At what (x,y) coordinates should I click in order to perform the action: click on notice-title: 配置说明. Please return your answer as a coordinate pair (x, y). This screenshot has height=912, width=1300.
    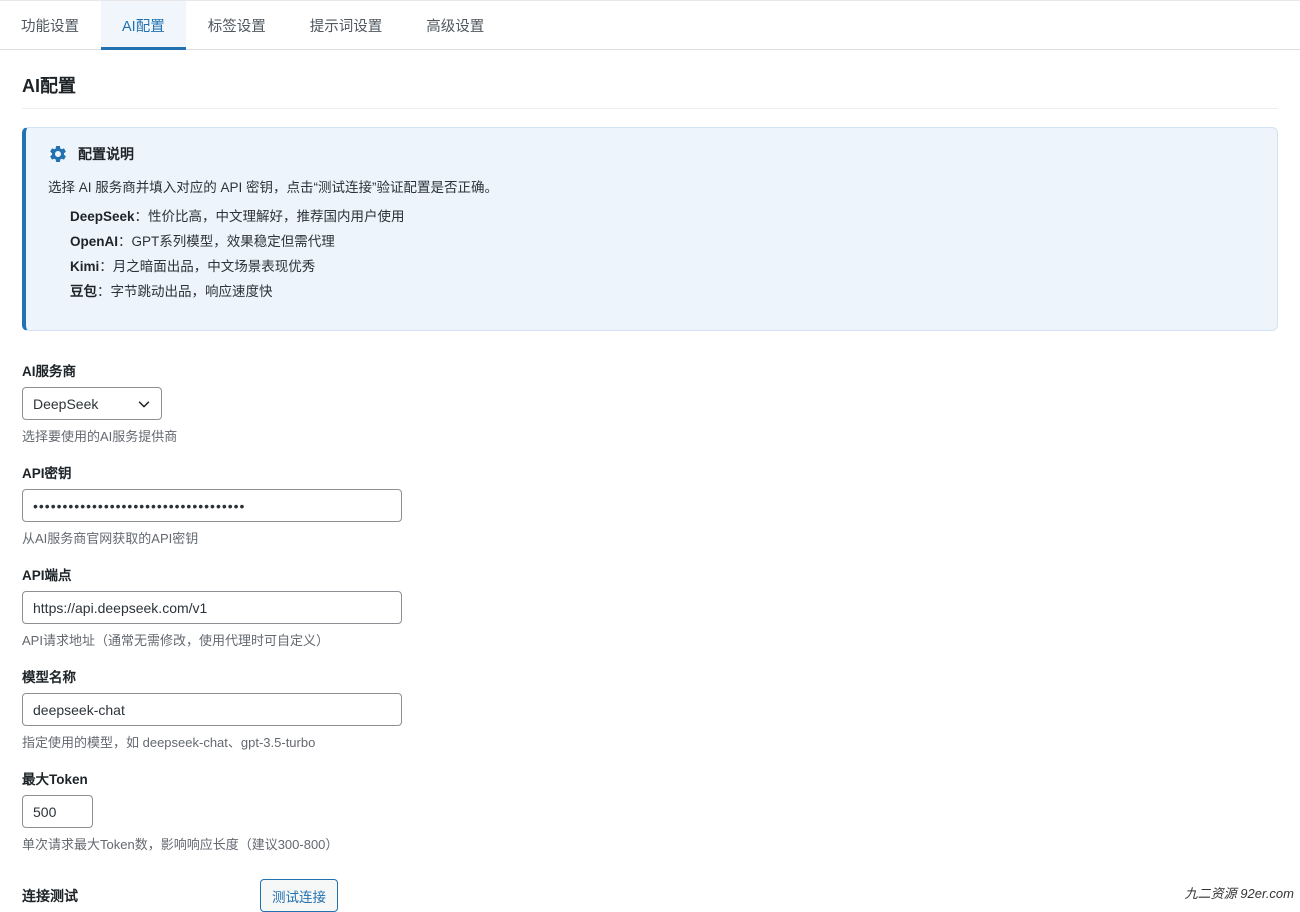
    Looking at the image, I should click on (106, 154).